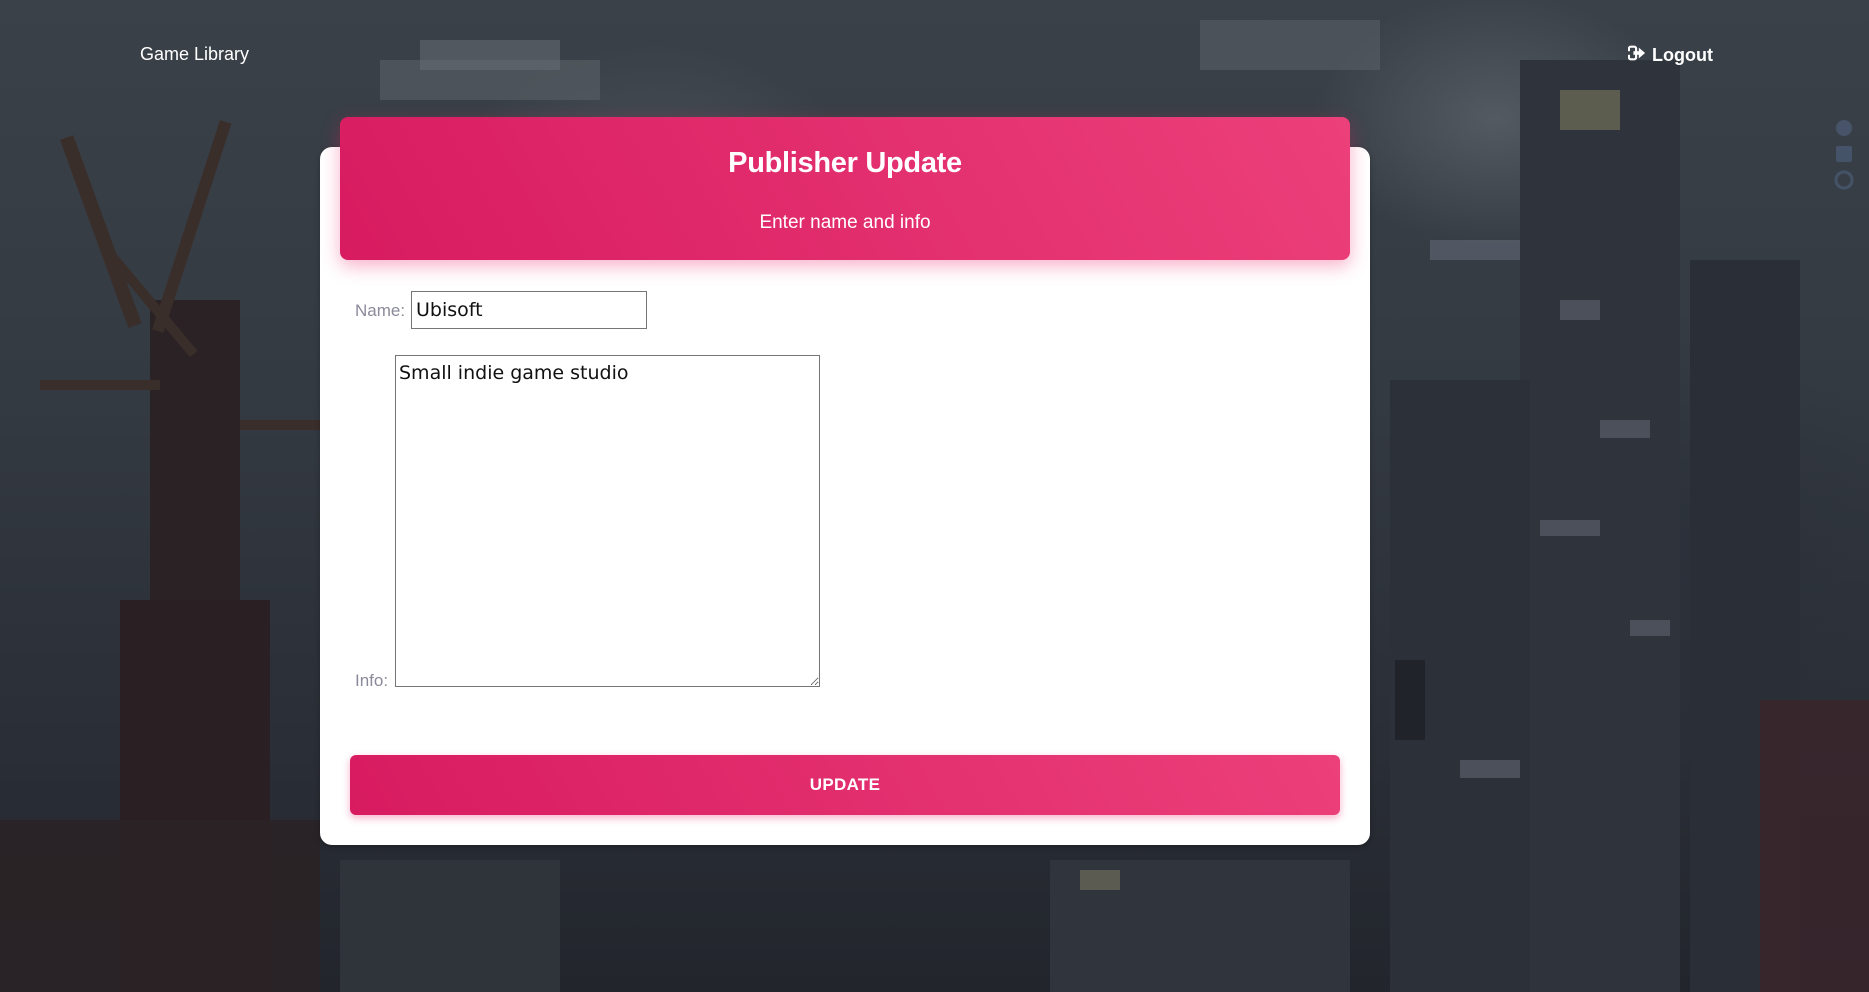 The image size is (1869, 992). What do you see at coordinates (380, 310) in the screenshot?
I see `name-label: Name:` at bounding box center [380, 310].